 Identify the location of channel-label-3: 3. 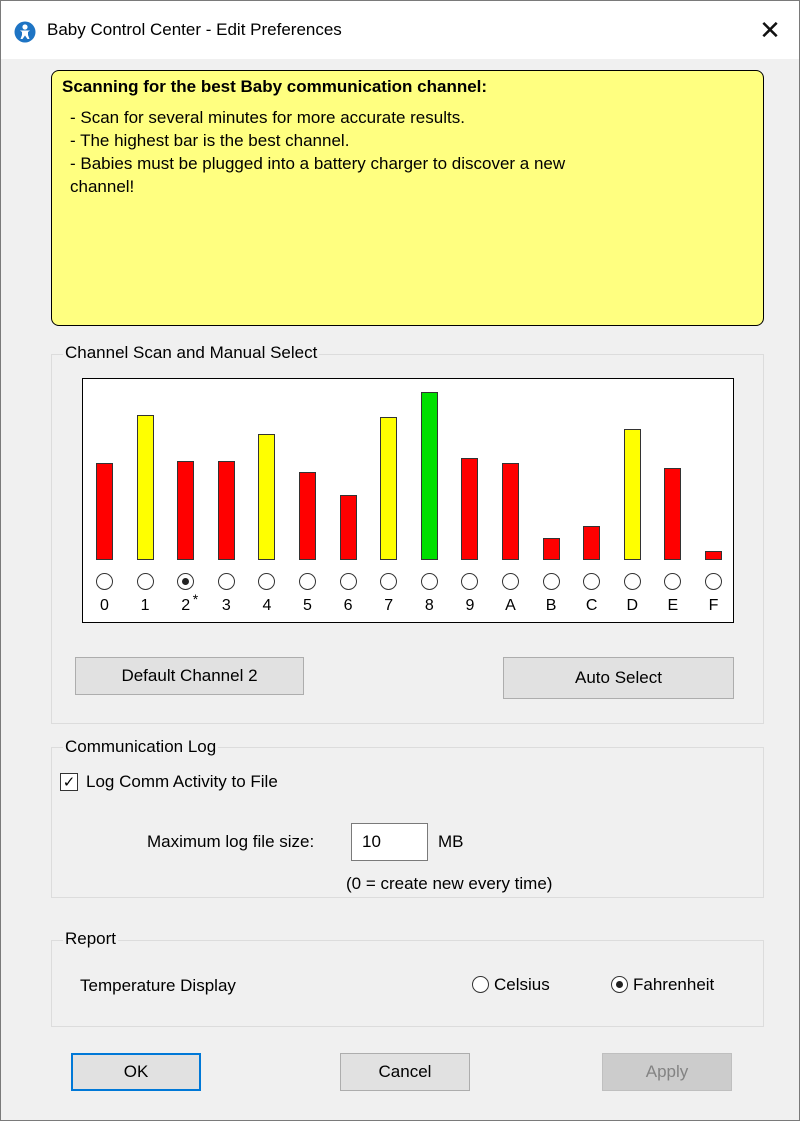
(226, 605).